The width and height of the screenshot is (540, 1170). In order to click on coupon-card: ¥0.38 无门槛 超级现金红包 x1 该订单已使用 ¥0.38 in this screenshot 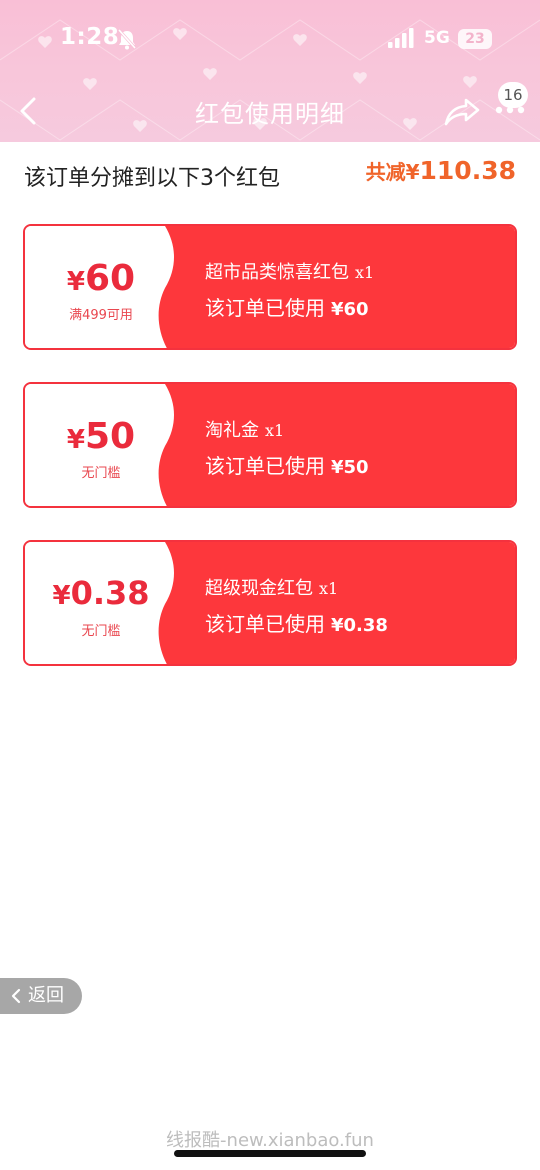, I will do `click(270, 603)`.